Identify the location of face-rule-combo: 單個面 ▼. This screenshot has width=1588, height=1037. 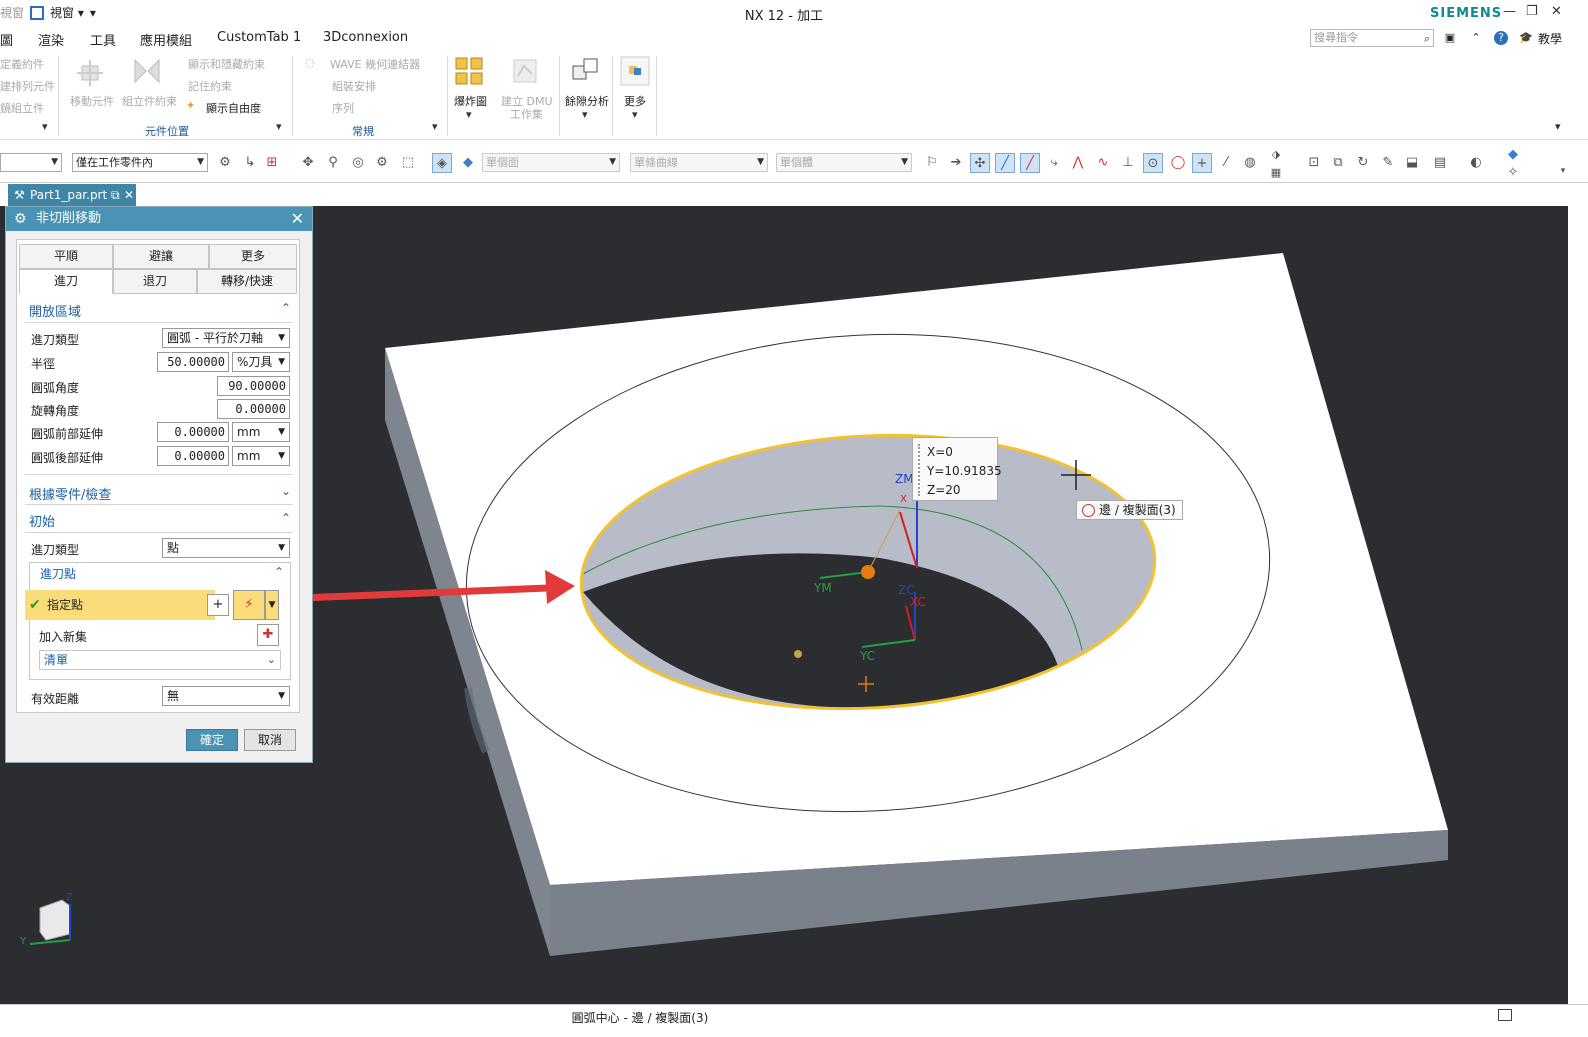
(551, 162).